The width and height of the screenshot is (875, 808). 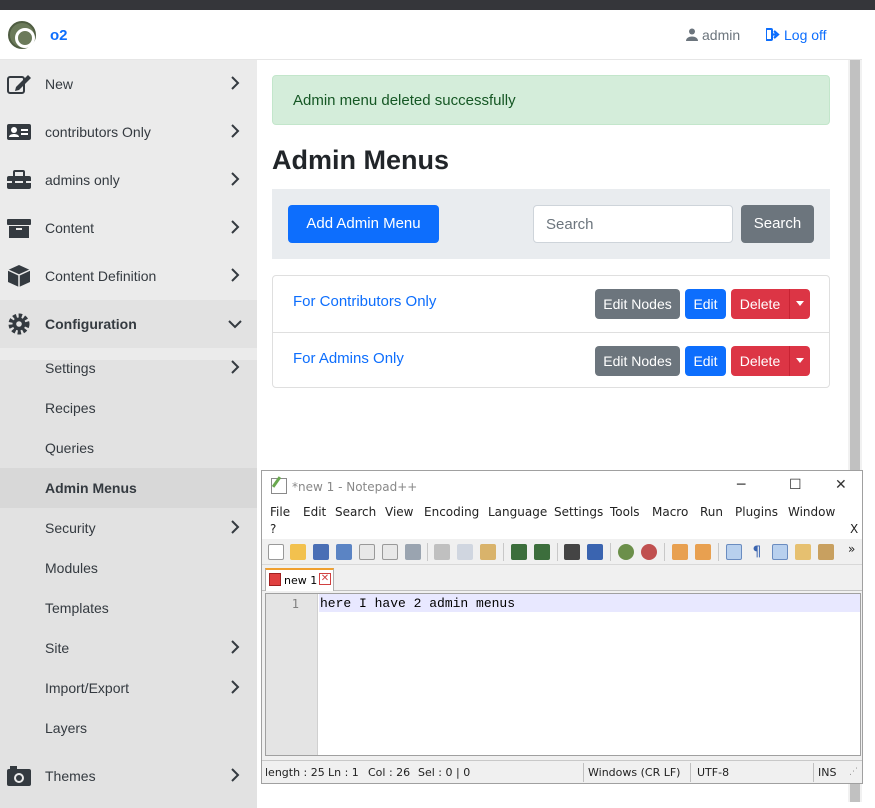 I want to click on logoff-link: Log off, so click(x=796, y=35).